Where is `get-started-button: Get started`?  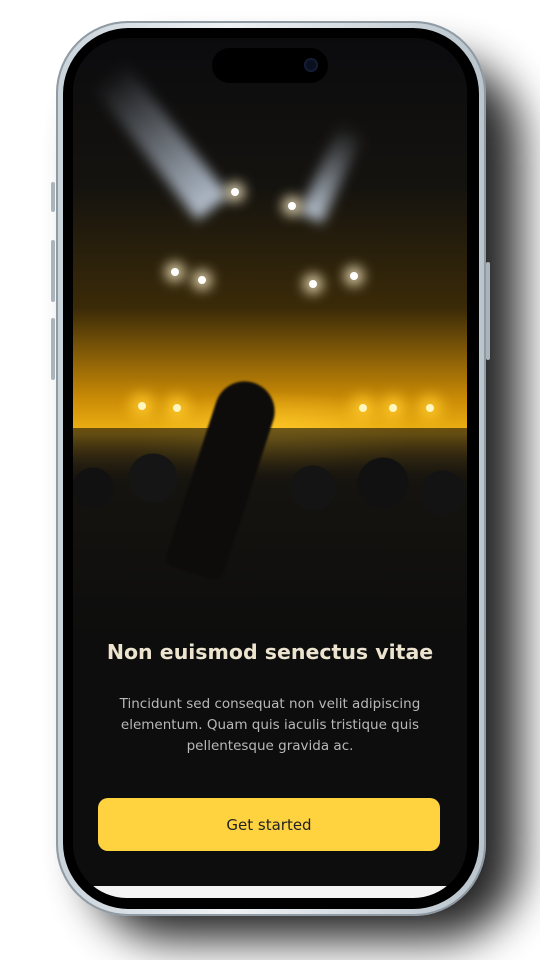
get-started-button: Get started is located at coordinates (269, 824).